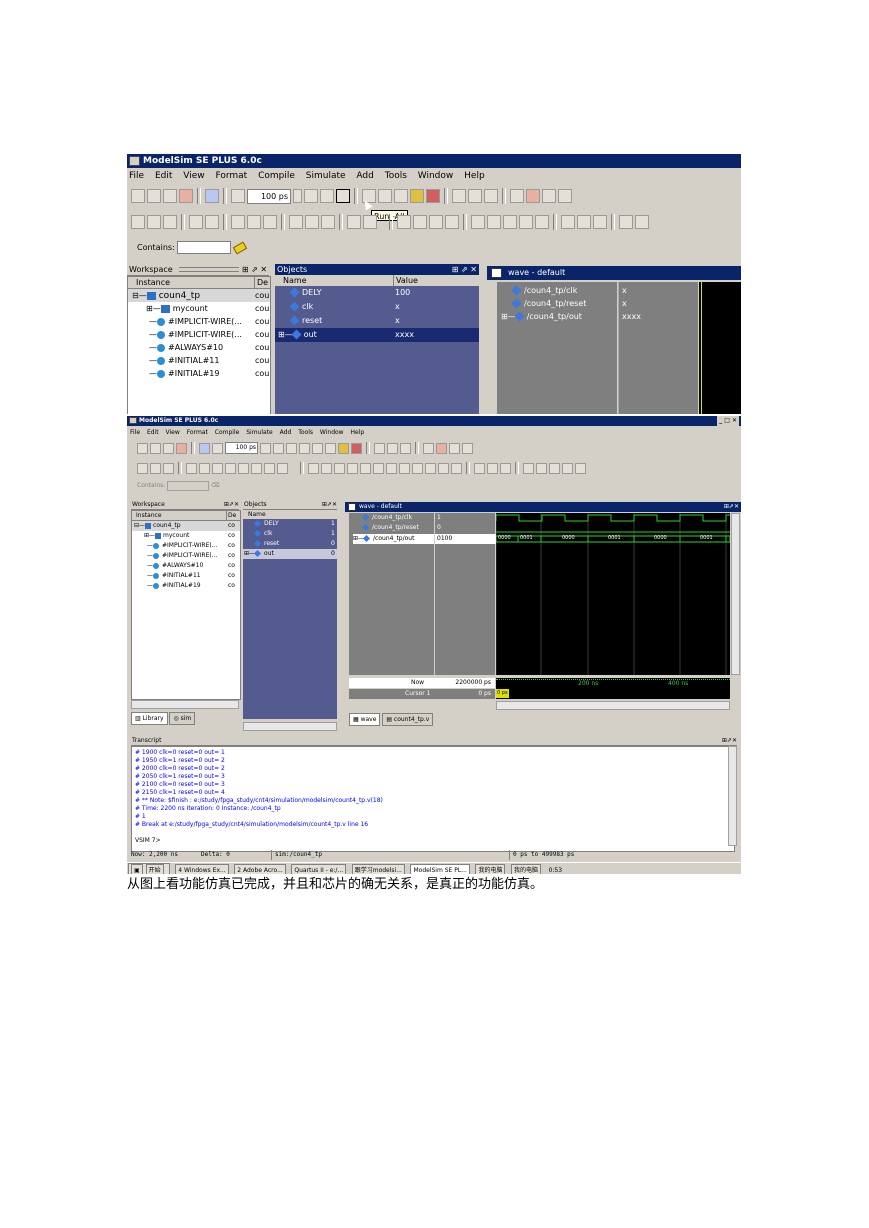 The width and height of the screenshot is (869, 1228). I want to click on hierarchy-icon, so click(600, 222).